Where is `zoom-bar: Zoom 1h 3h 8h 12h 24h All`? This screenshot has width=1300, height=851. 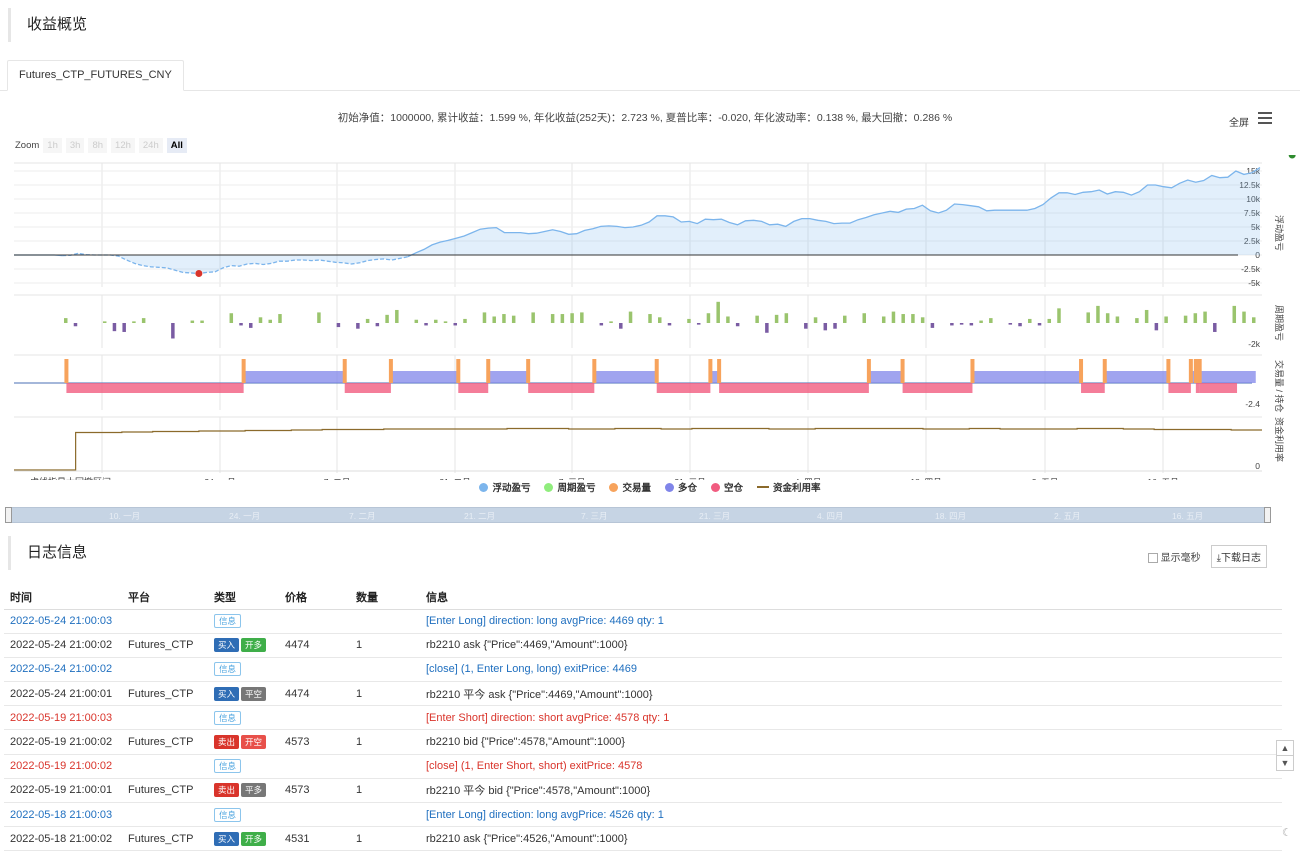
zoom-bar: Zoom 1h 3h 8h 12h 24h All is located at coordinates (101, 145).